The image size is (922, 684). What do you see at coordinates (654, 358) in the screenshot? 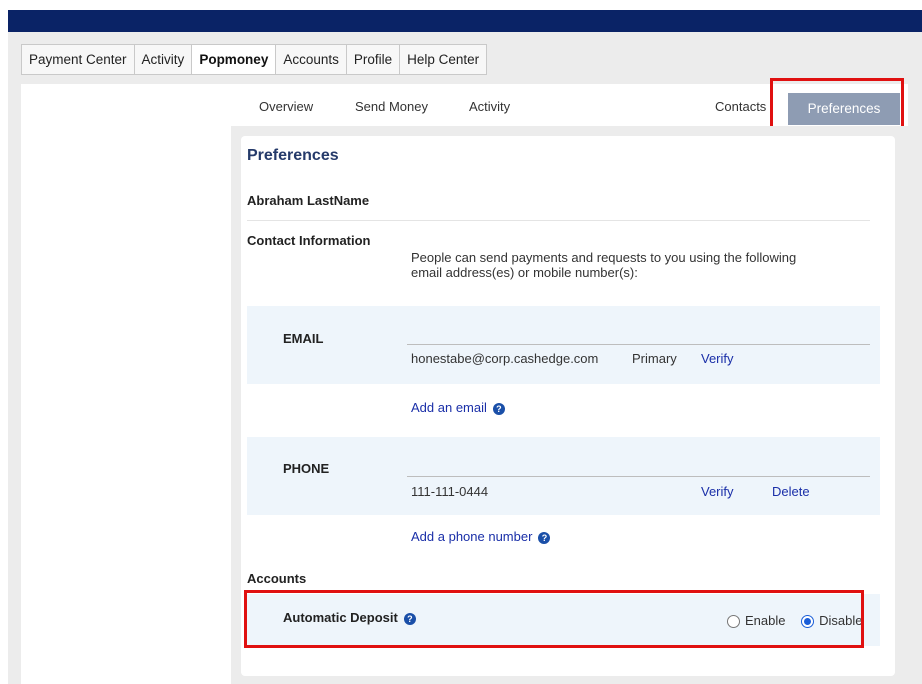
I see `email-status: Primary` at bounding box center [654, 358].